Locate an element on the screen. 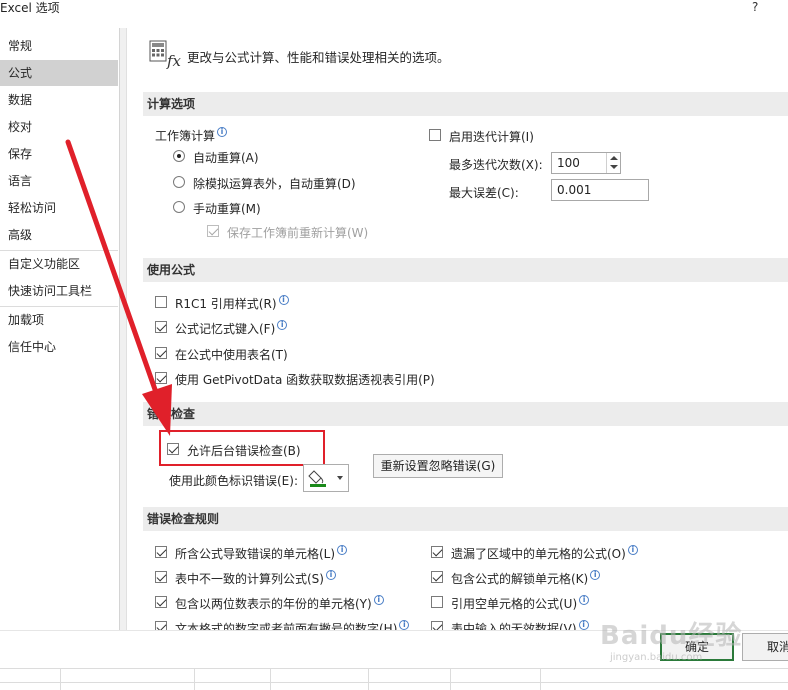  checkbox-rule-omitted-cells is located at coordinates (437, 552).